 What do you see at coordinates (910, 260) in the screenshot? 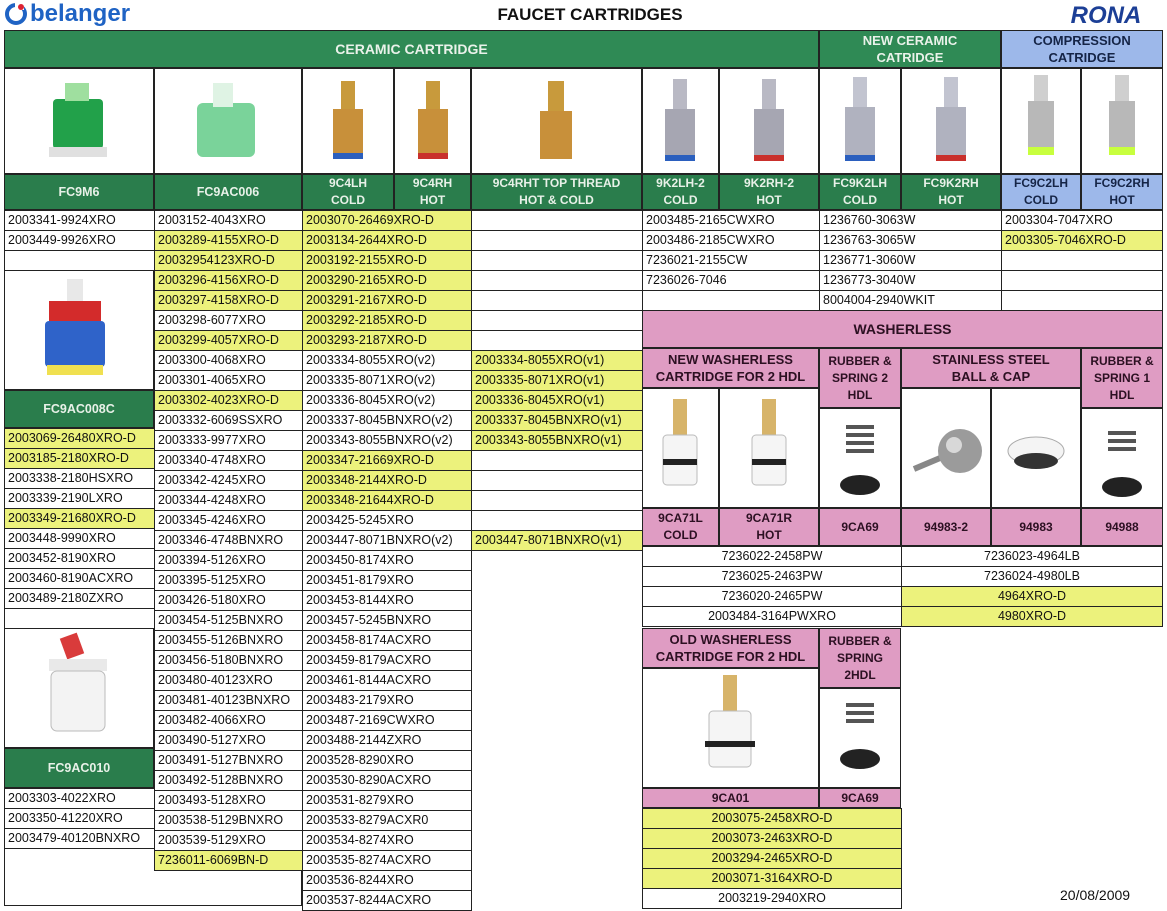
I see `fc9k2-part-cell: 1236771-3060W` at bounding box center [910, 260].